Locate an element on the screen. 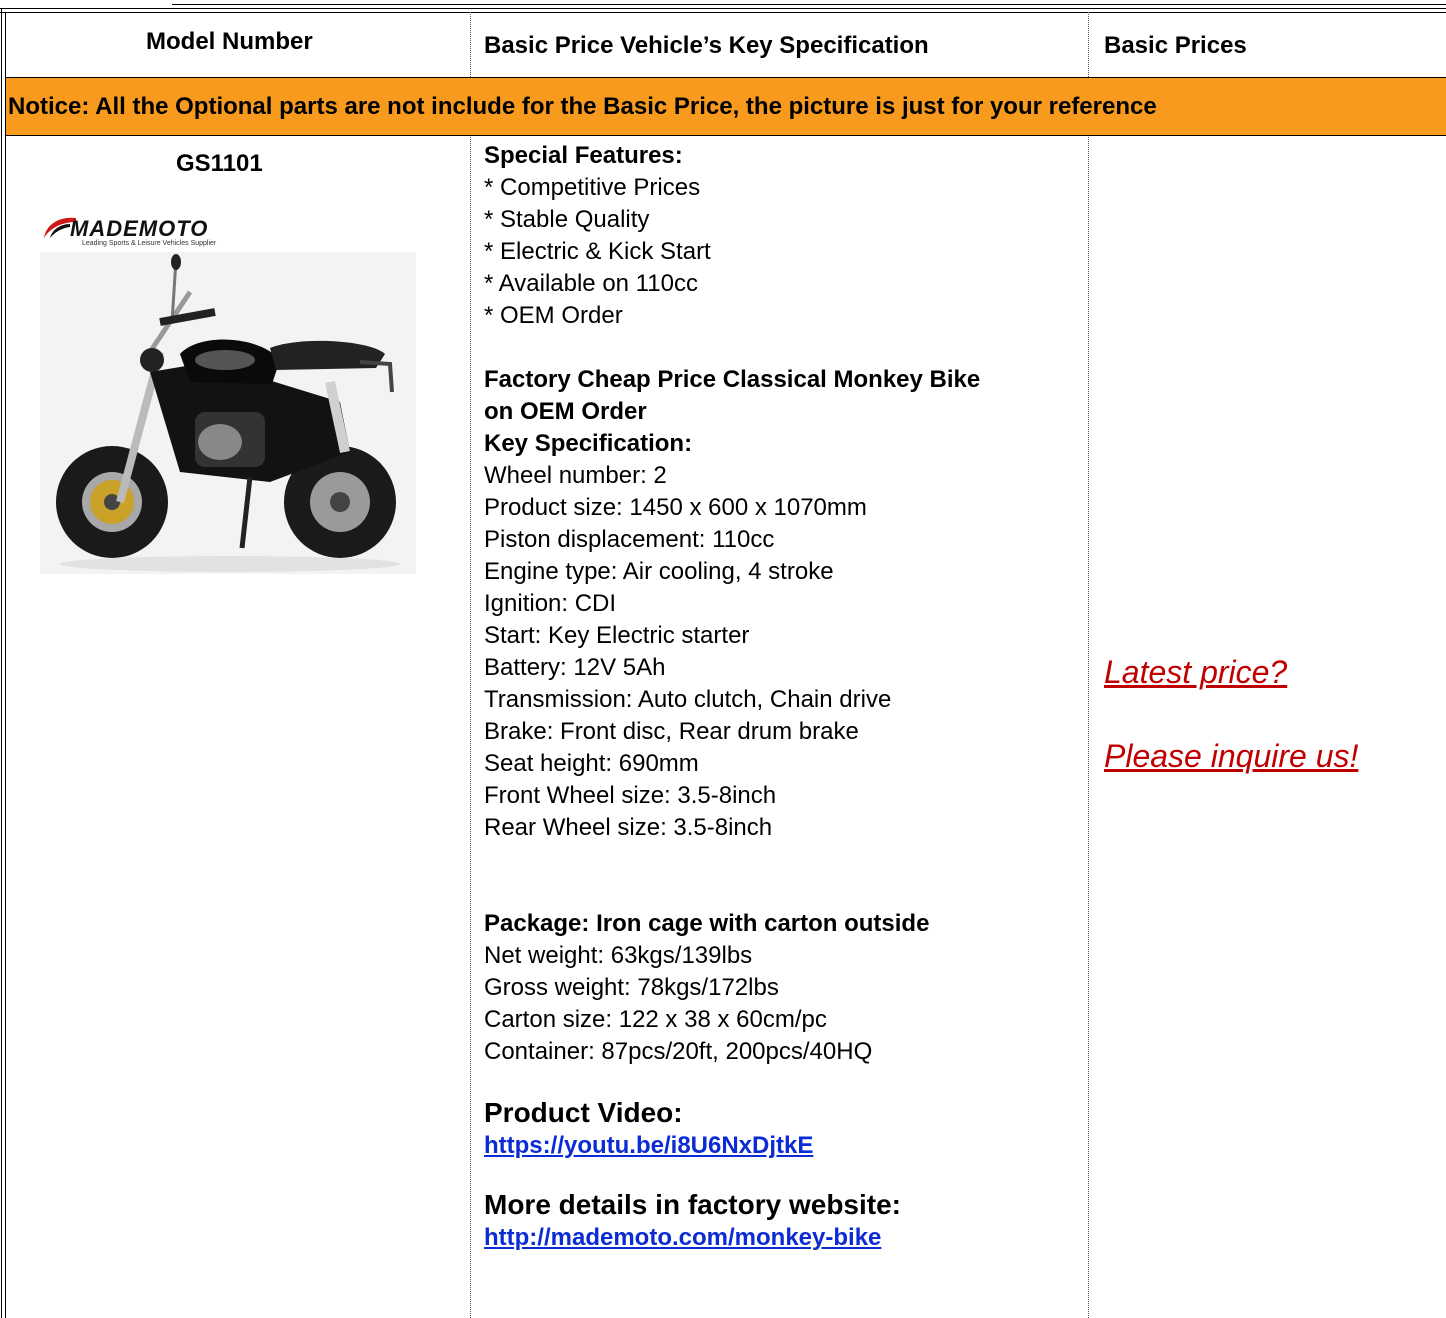 The height and width of the screenshot is (1318, 1446). price-inquiry-link: Latest price? is located at coordinates (1195, 672).